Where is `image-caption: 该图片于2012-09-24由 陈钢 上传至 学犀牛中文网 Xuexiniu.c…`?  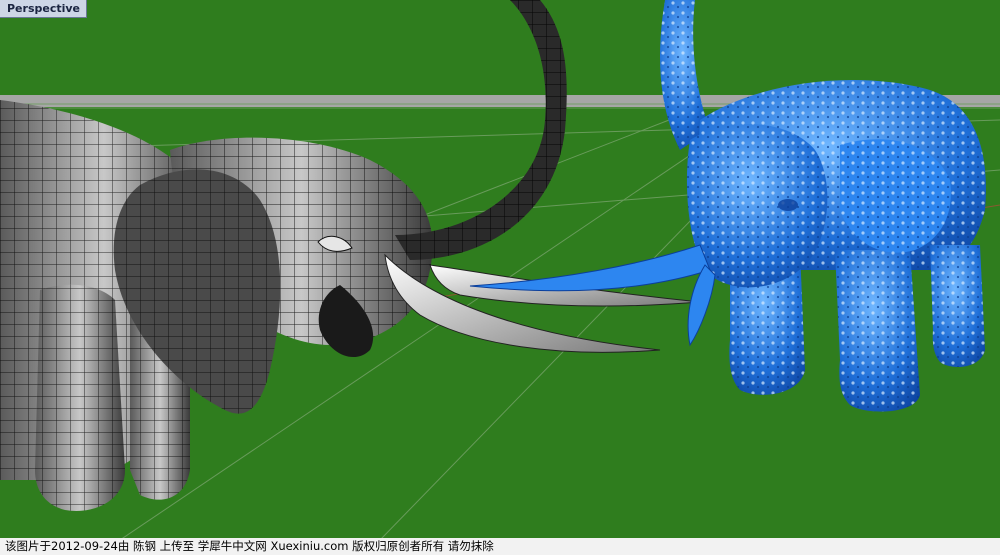
image-caption: 该图片于2012-09-24由 陈钢 上传至 学犀牛中文网 Xuexiniu.c… is located at coordinates (500, 546).